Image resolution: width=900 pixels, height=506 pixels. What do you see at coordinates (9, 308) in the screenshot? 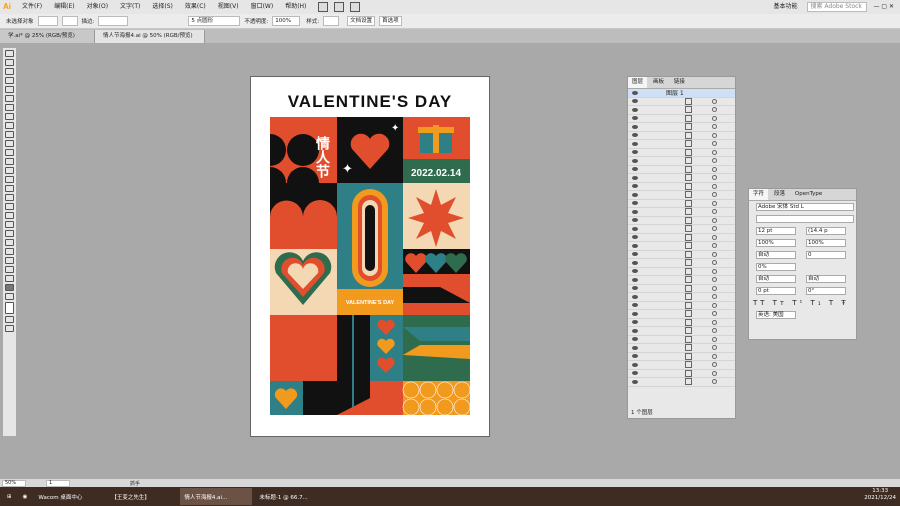
I see `fill-stroke-icon` at bounding box center [9, 308].